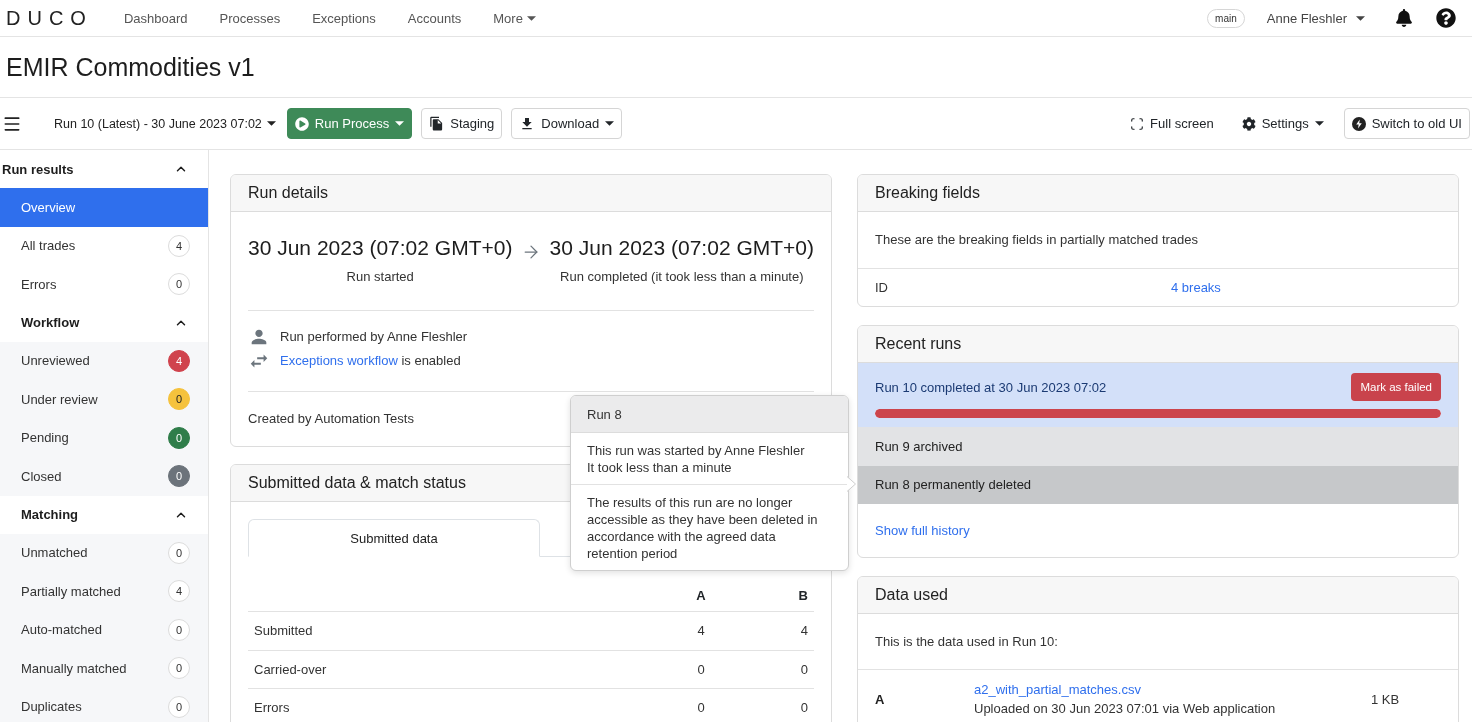  What do you see at coordinates (1172, 123) in the screenshot?
I see `toolbar-button: Full screen` at bounding box center [1172, 123].